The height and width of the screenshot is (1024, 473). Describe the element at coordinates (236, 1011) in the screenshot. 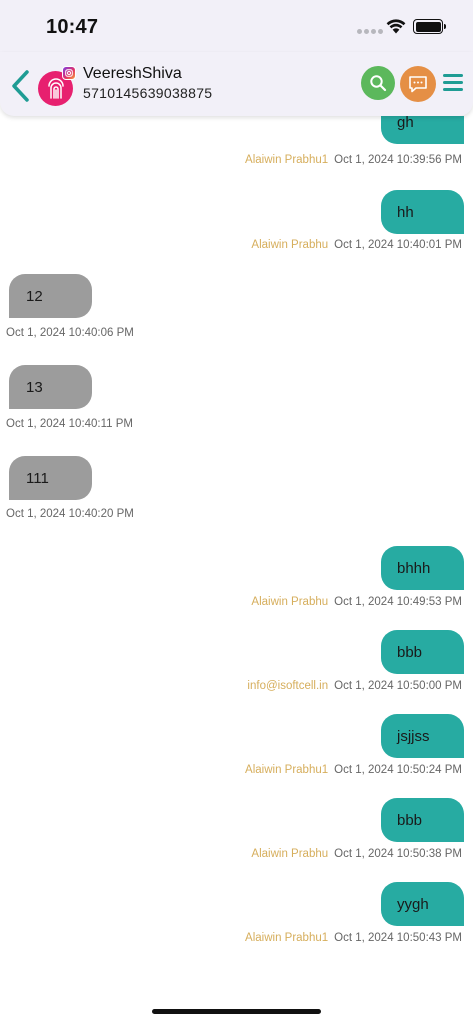

I see `home-indicator` at that location.